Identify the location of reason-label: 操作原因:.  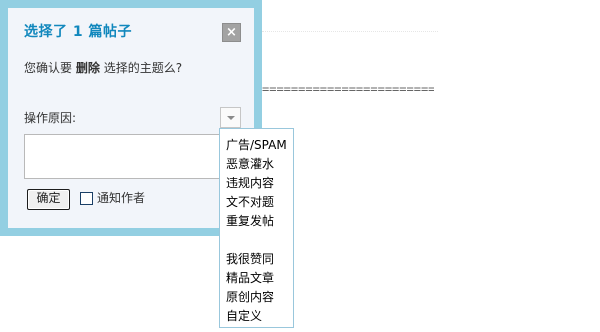
(50, 118).